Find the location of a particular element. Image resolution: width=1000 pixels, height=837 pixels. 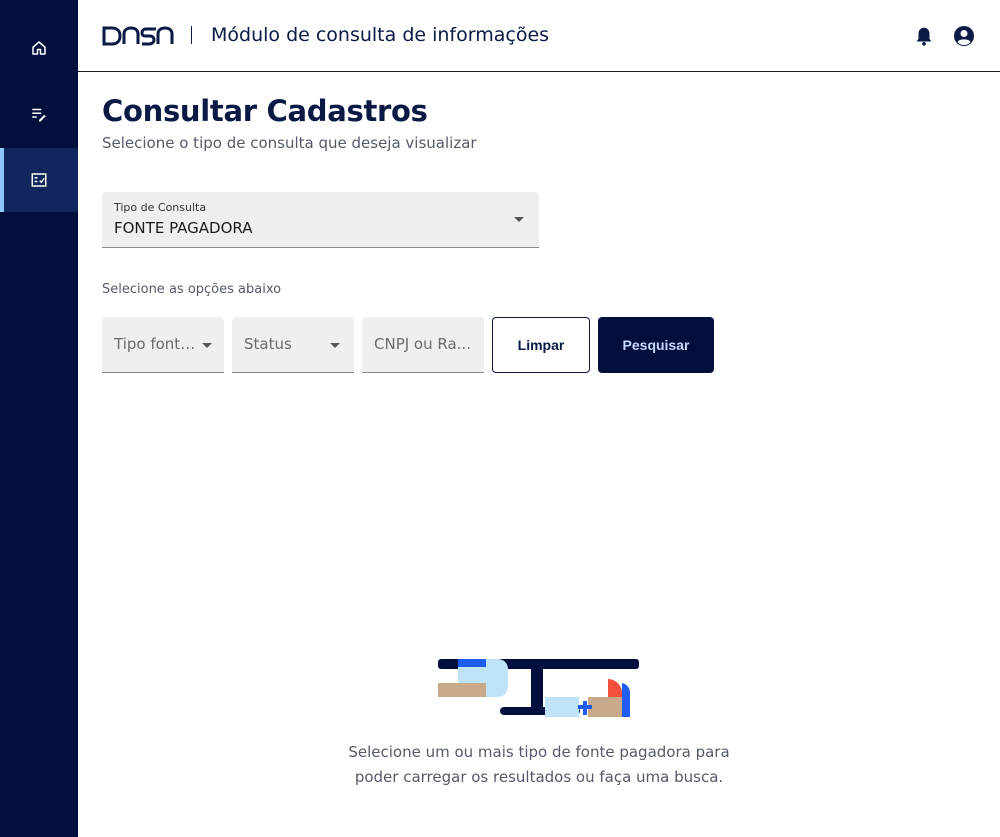

sidebar-item-consult is located at coordinates (39, 180).